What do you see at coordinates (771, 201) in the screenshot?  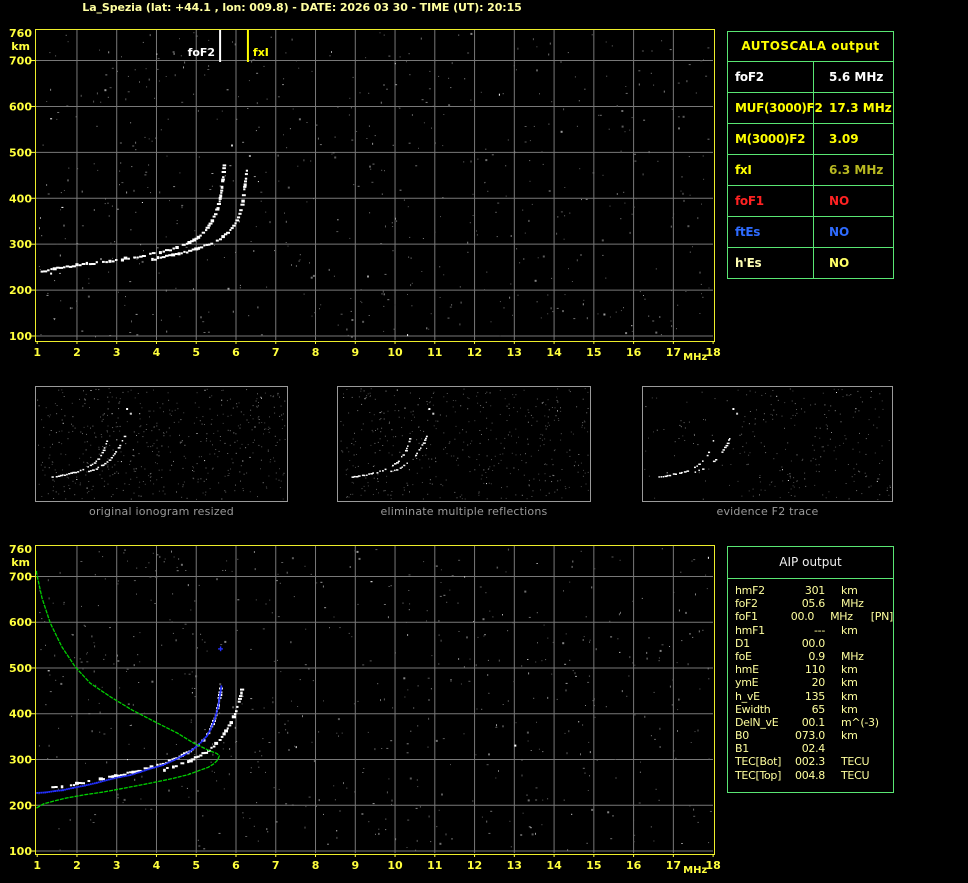 I see `parameter-name: foF1` at bounding box center [771, 201].